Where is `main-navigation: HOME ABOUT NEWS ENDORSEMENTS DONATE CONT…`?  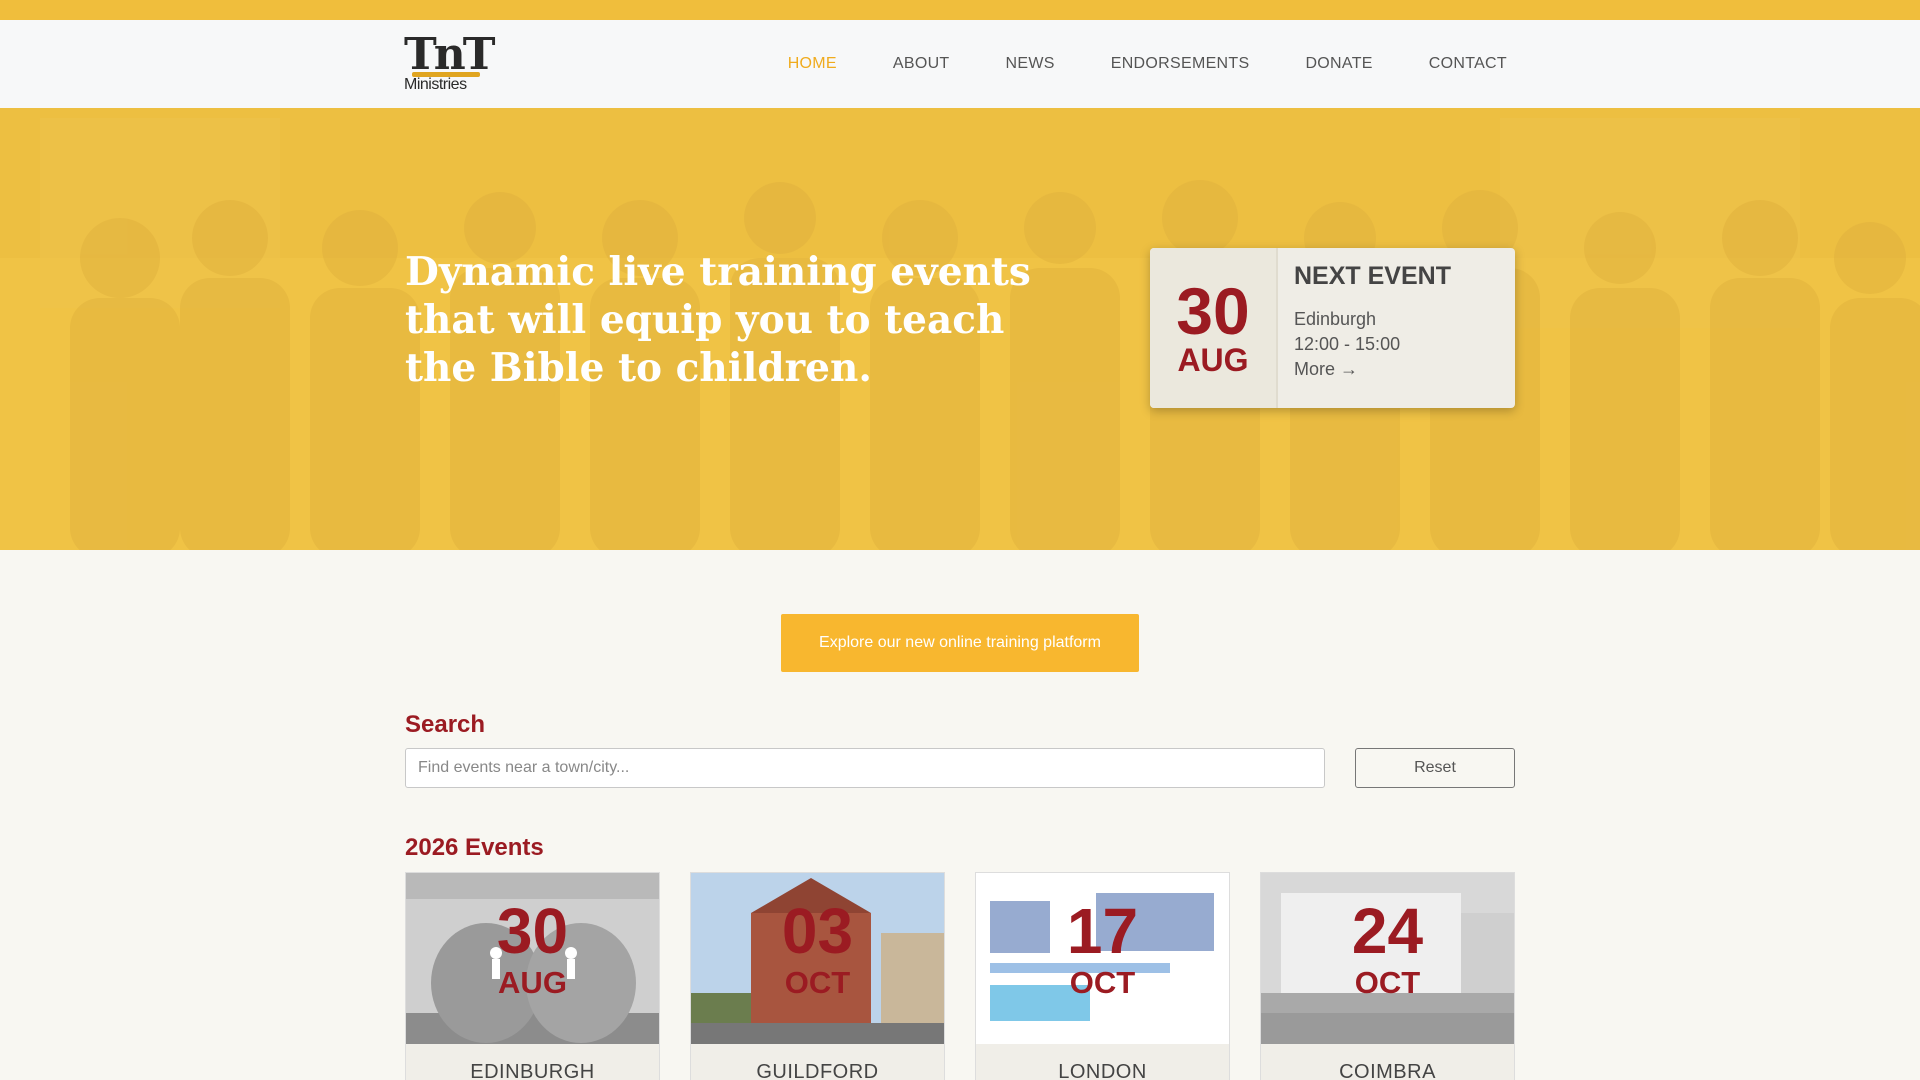
main-navigation: HOME ABOUT NEWS ENDORSEMENTS DONATE CONT… is located at coordinates (1147, 64).